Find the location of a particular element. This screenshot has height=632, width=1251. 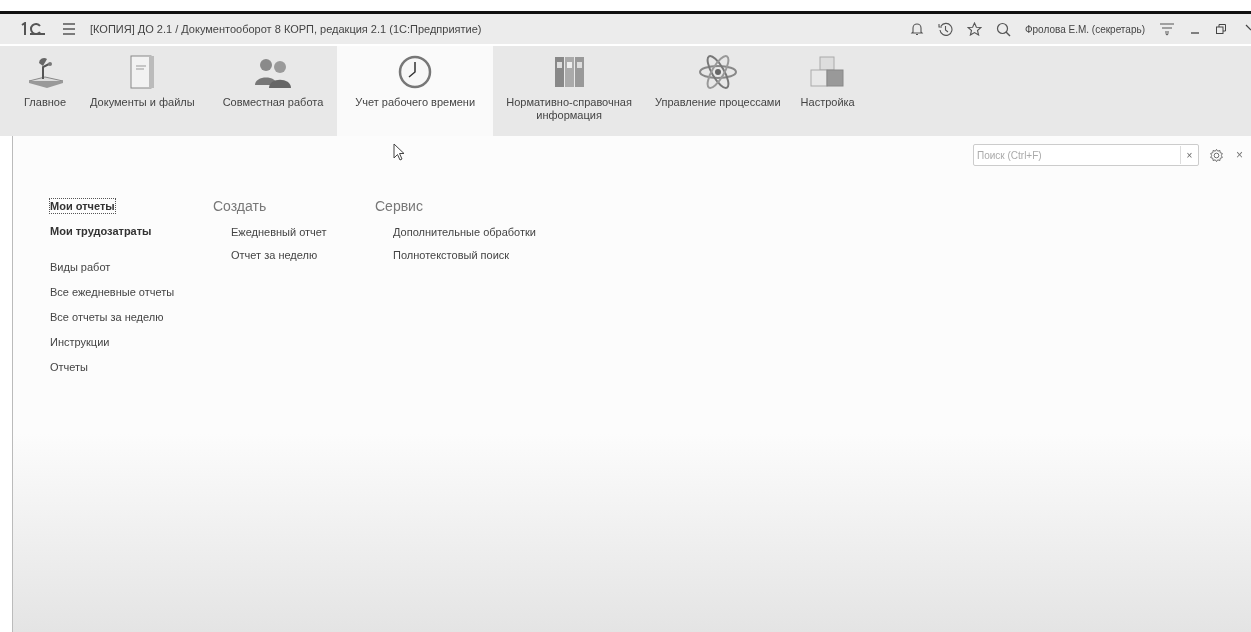

search-field: Поиск (Ctrl+F) × is located at coordinates (1086, 155).